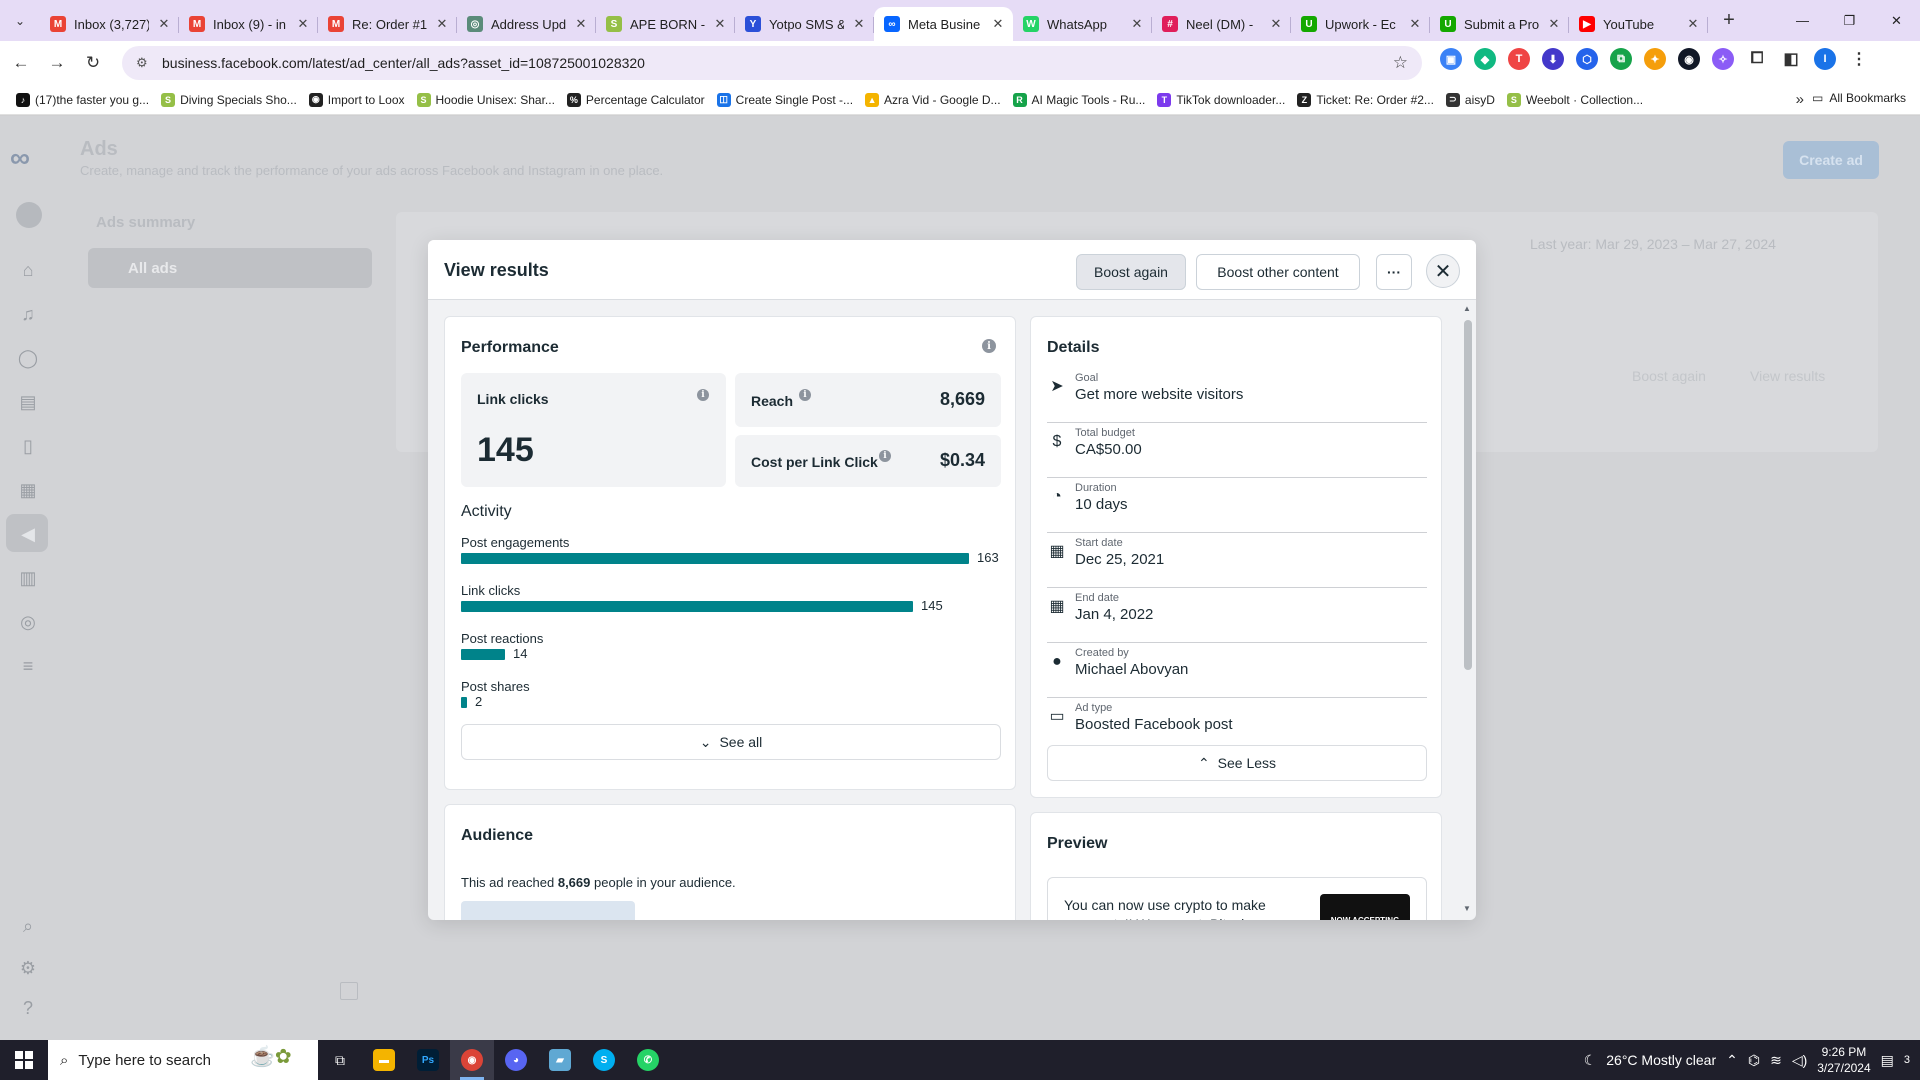 The width and height of the screenshot is (1920, 1080). What do you see at coordinates (1587, 59) in the screenshot?
I see `extension-icon: ⬡` at bounding box center [1587, 59].